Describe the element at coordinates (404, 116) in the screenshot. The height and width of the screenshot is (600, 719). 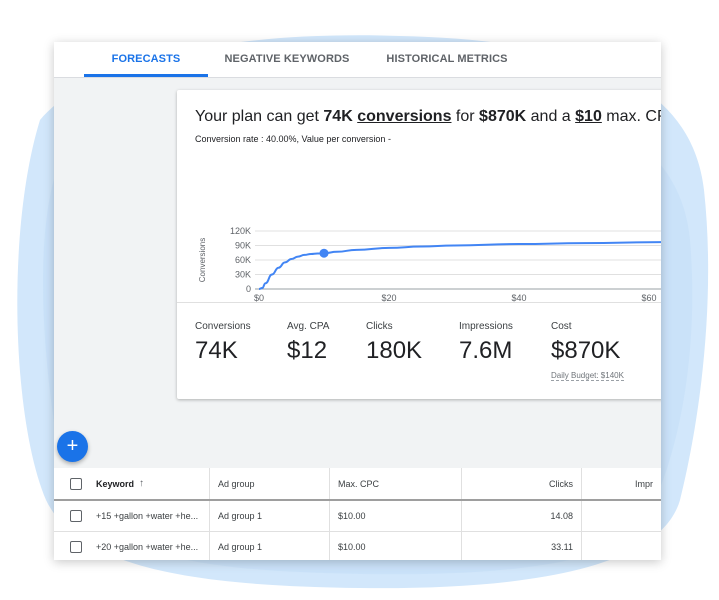
I see `headline-conversions-link: conversions` at that location.